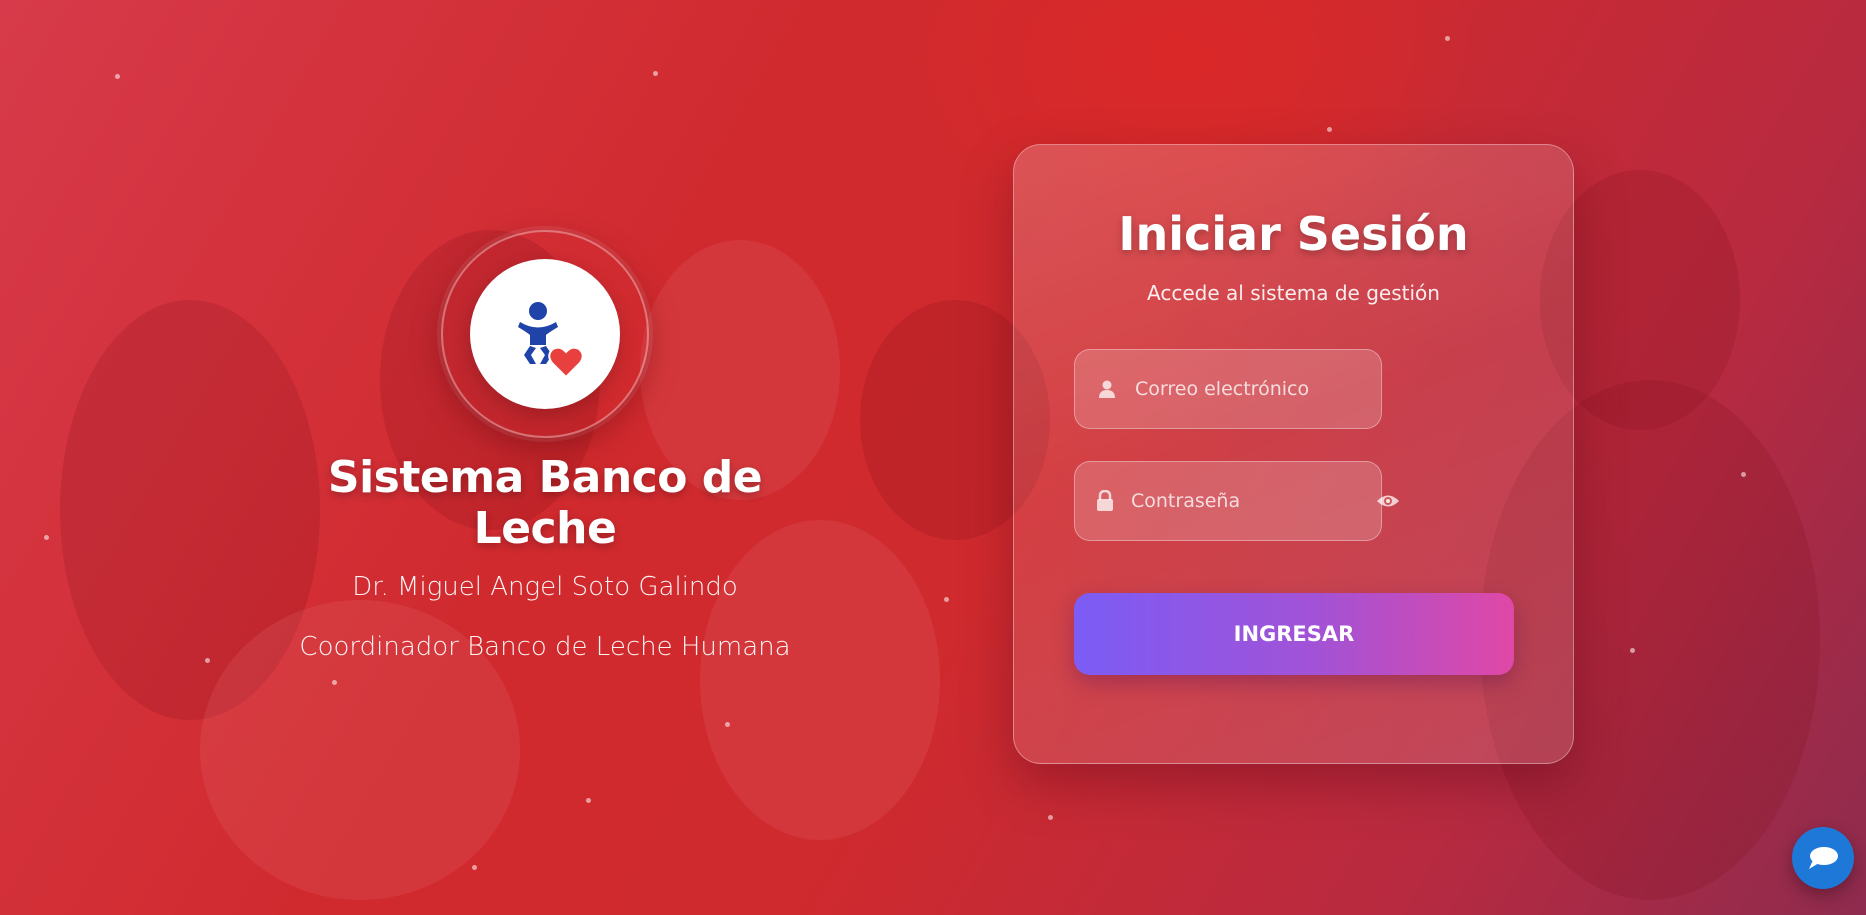 Image resolution: width=1866 pixels, height=915 pixels. Describe the element at coordinates (1105, 501) in the screenshot. I see `lock-icon` at that location.